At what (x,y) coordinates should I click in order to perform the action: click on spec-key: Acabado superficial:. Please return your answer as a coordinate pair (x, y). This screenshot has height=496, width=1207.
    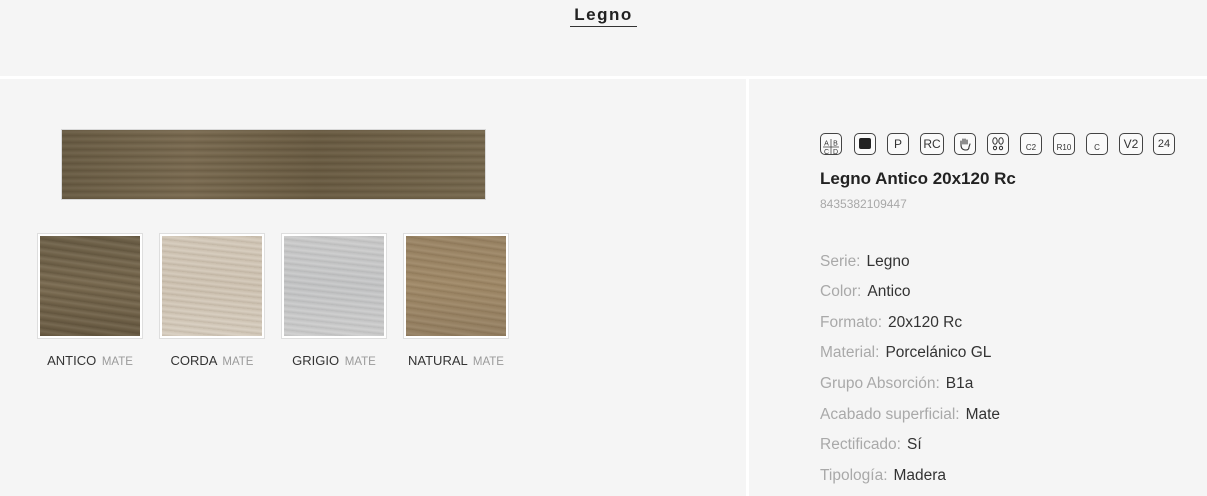
    Looking at the image, I should click on (890, 414).